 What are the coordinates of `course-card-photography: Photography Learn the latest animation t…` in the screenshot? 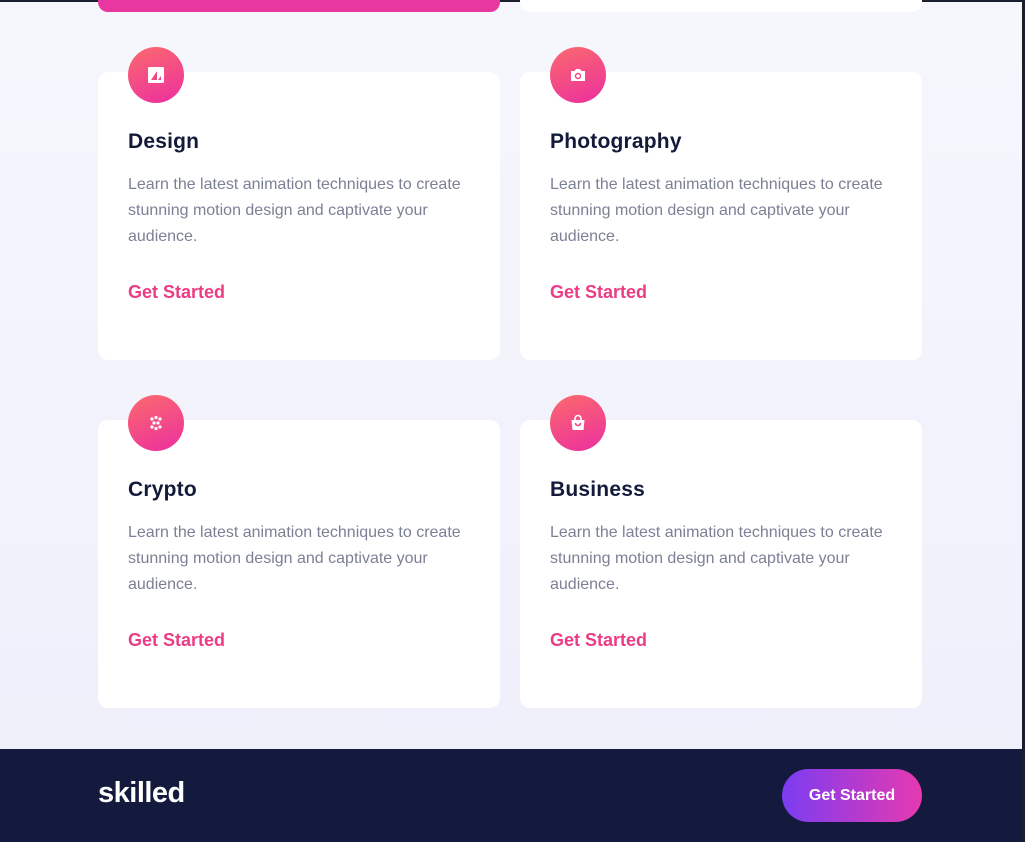 It's located at (721, 203).